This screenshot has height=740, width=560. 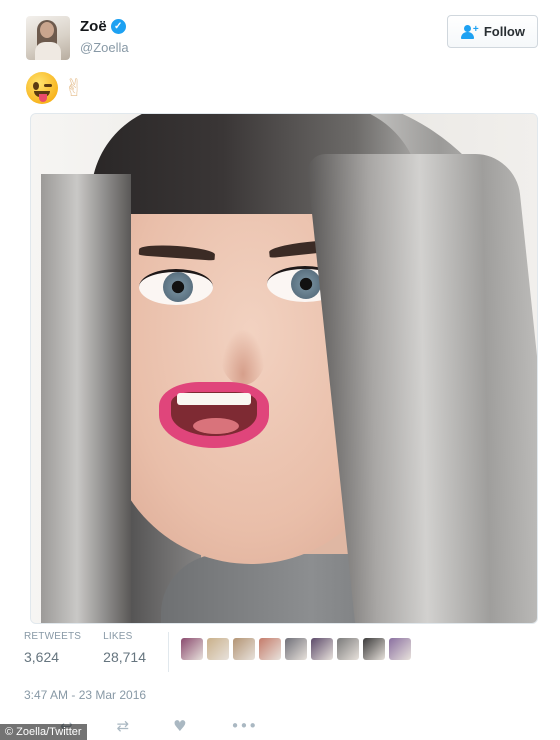 I want to click on verified-badge-icon: ✓, so click(x=118, y=26).